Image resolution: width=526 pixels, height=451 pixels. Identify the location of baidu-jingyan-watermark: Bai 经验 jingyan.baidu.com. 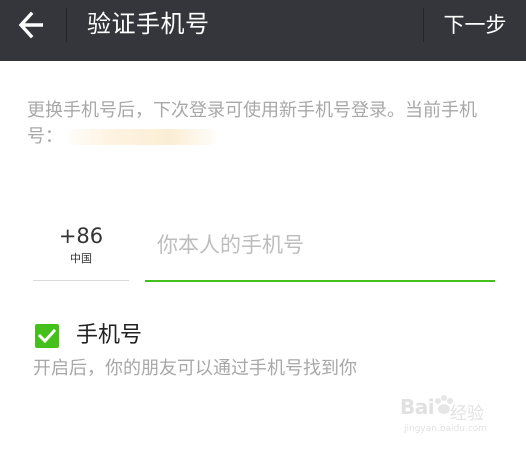
(450, 416).